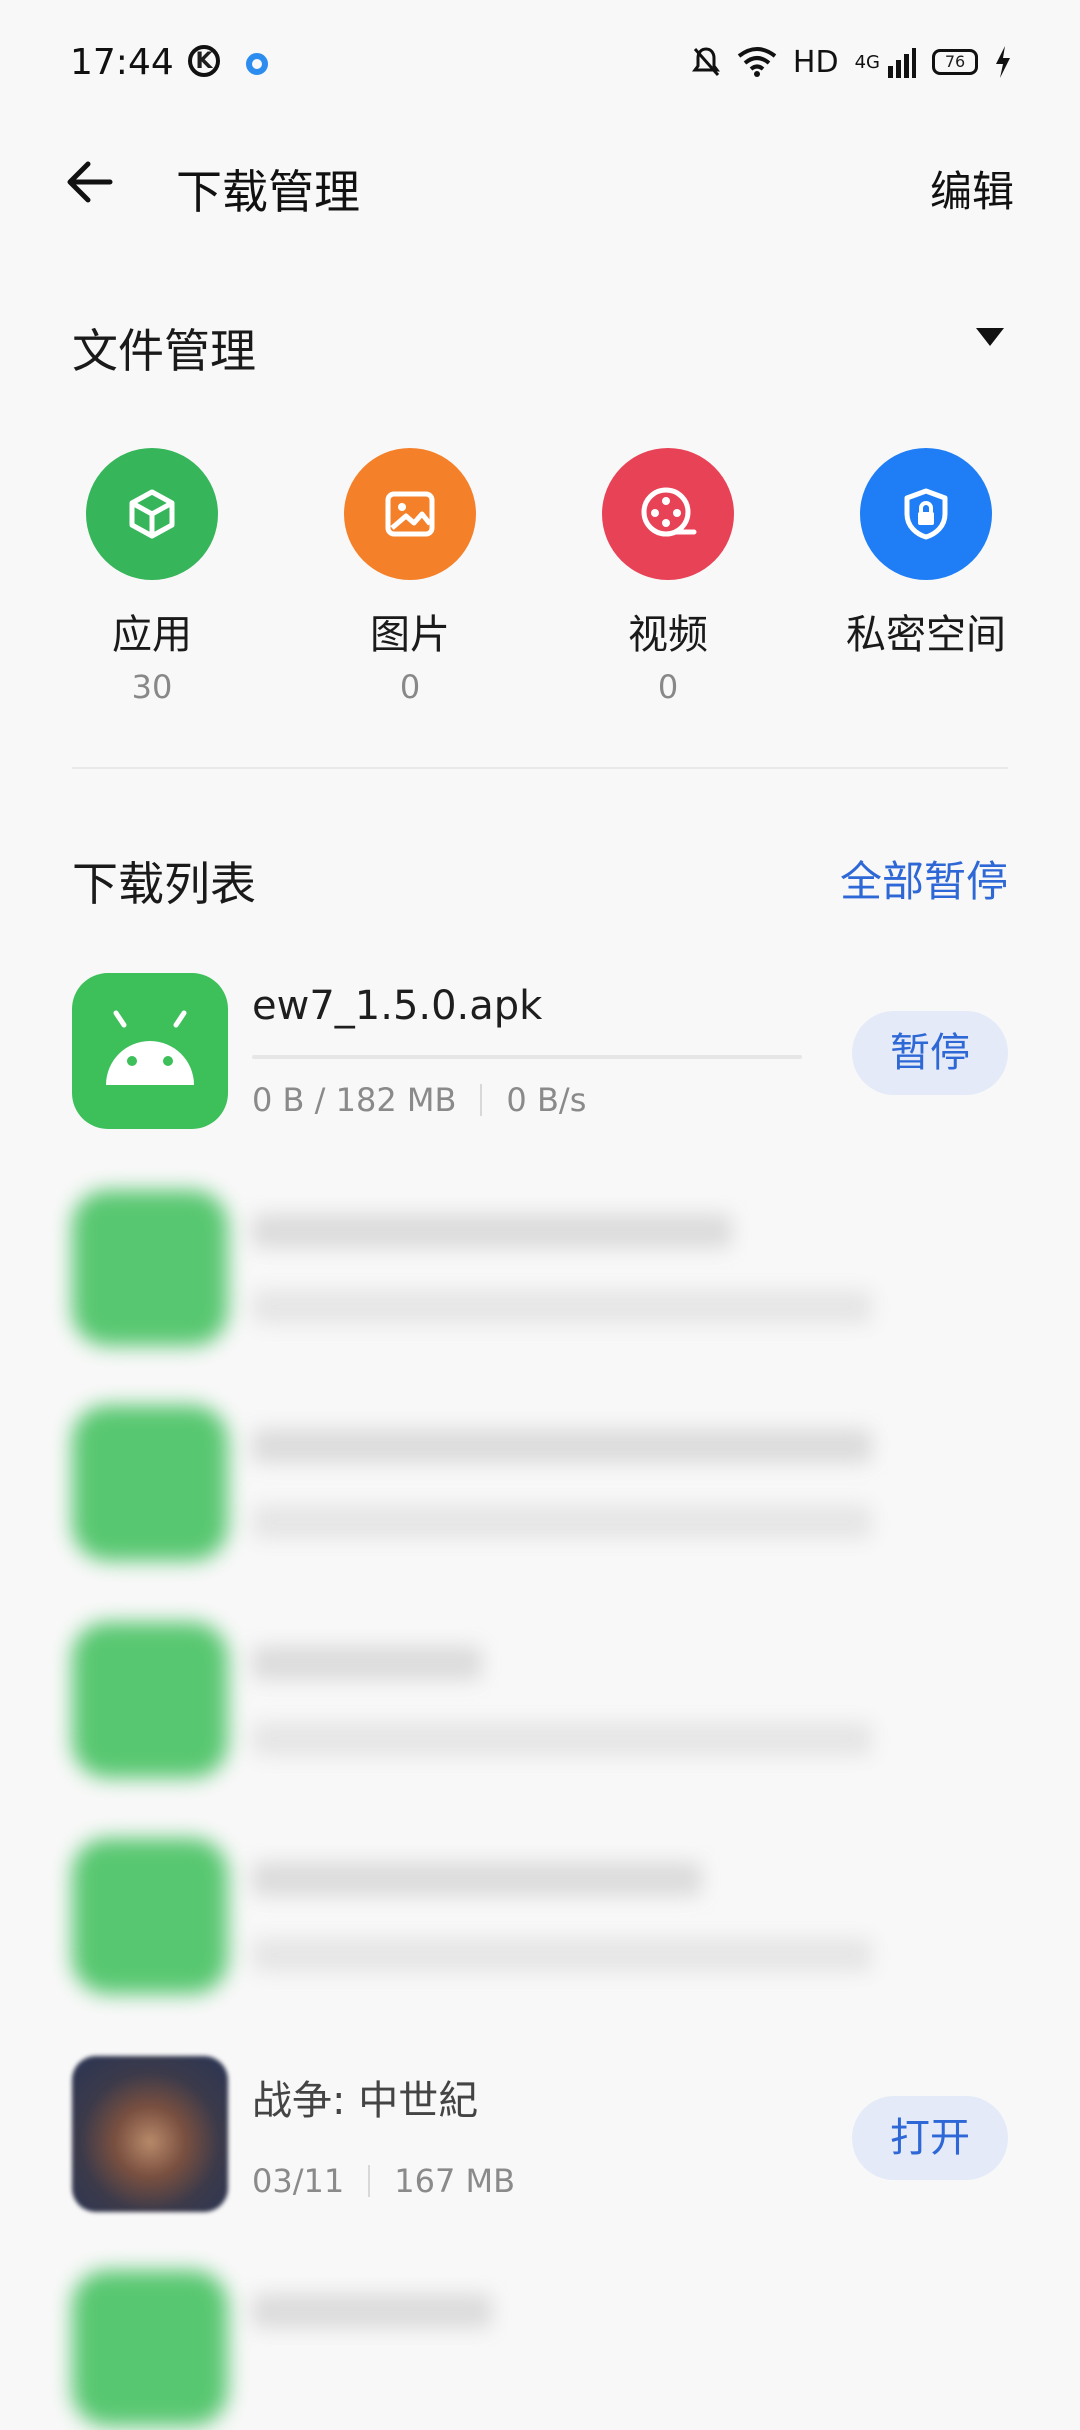 This screenshot has height=2430, width=1080. Describe the element at coordinates (540, 1053) in the screenshot. I see `download-item: ew7_1.5.0.apk 0 B / 182 MB 0 B/s 暂停` at that location.